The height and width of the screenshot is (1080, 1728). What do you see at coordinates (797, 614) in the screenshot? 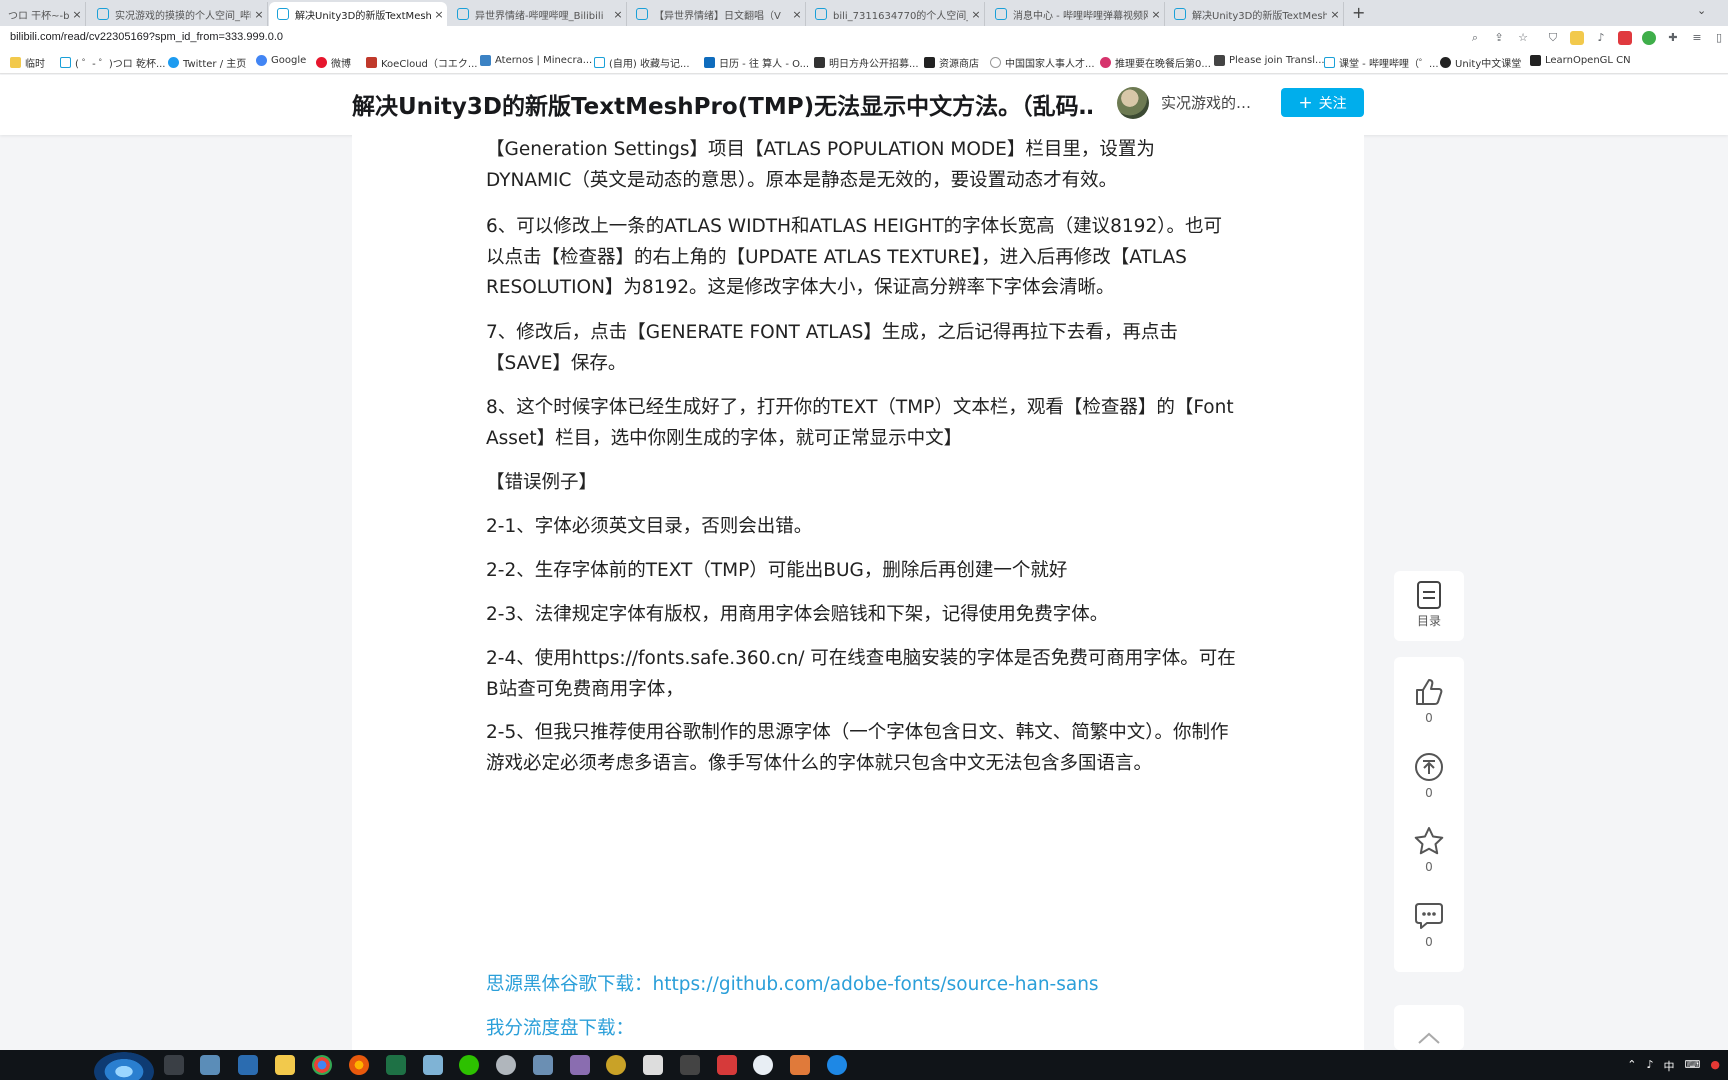
I see `article-paragraph: 2-3、法律规定字体有版权，用商用字体会赔钱和下架，记得使用免费字体。` at bounding box center [797, 614].